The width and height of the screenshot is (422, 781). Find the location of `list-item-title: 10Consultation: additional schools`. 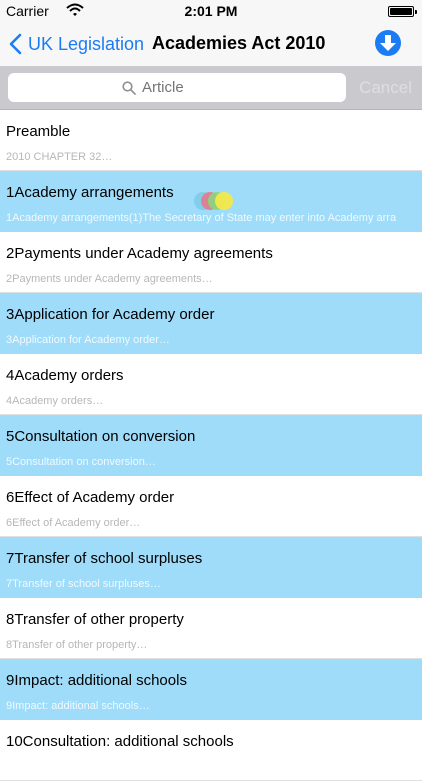

list-item-title: 10Consultation: additional schools is located at coordinates (120, 741).